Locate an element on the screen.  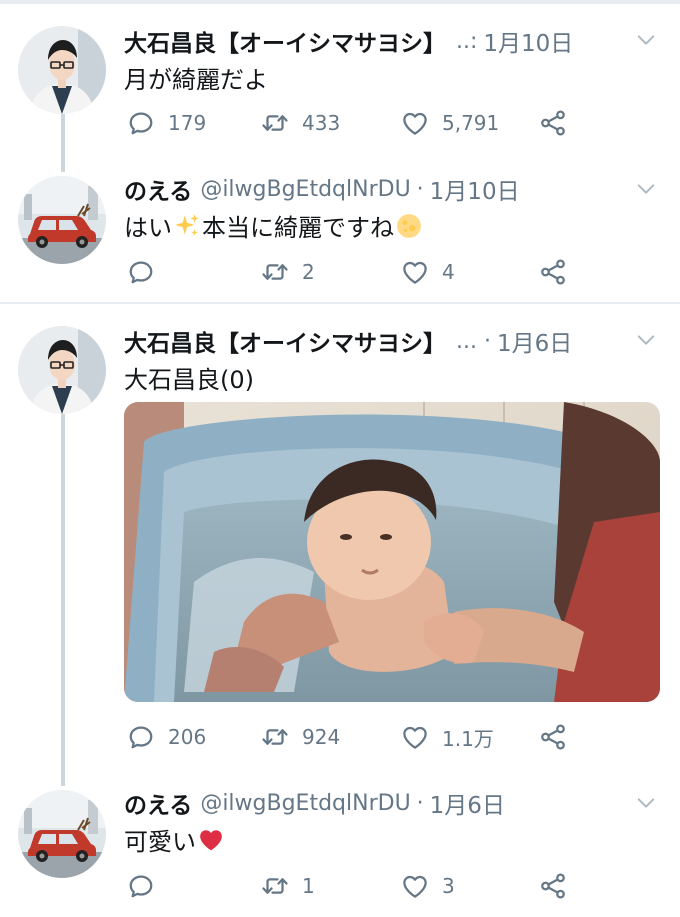
like-button: 5,791 is located at coordinates (449, 123).